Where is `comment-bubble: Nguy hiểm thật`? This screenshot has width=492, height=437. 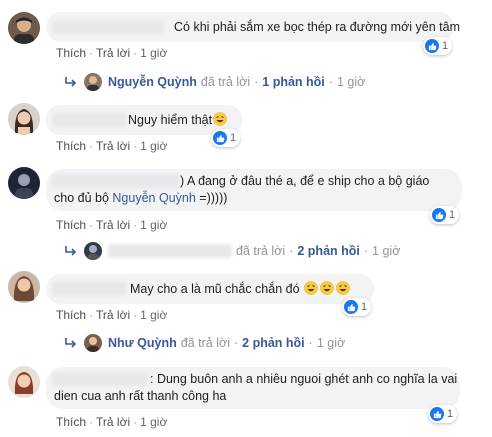
comment-bubble: Nguy hiểm thật is located at coordinates (144, 120).